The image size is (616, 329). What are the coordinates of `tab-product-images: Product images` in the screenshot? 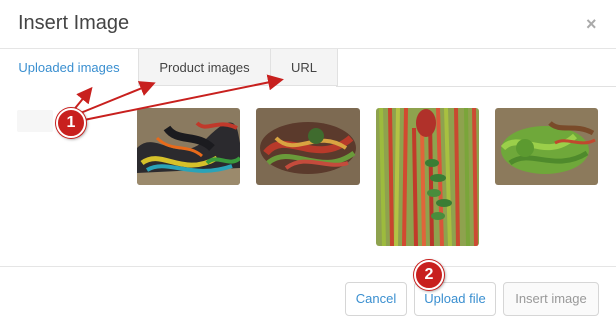 It's located at (204, 67).